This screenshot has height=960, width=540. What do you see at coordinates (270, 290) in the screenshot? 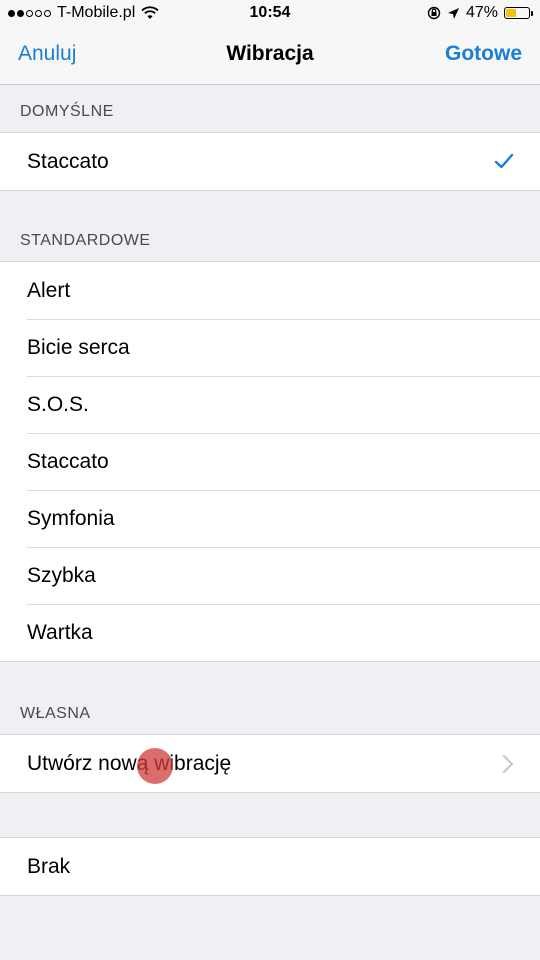
I see `list-item: Alert` at bounding box center [270, 290].